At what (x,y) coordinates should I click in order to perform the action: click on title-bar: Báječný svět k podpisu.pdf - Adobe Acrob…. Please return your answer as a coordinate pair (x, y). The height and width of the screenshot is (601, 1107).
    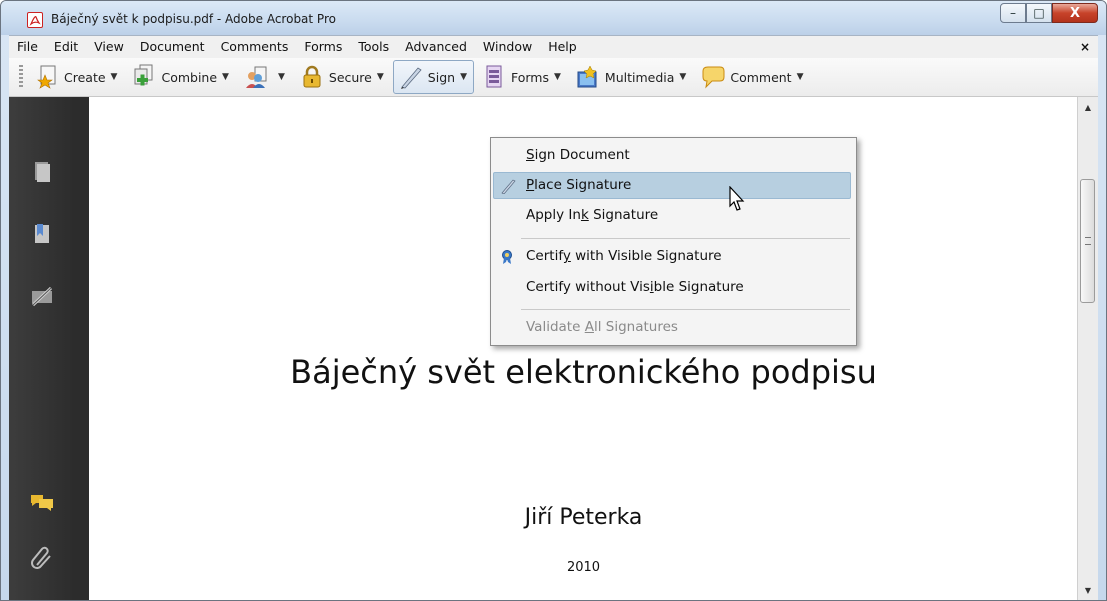
    Looking at the image, I should click on (553, 18).